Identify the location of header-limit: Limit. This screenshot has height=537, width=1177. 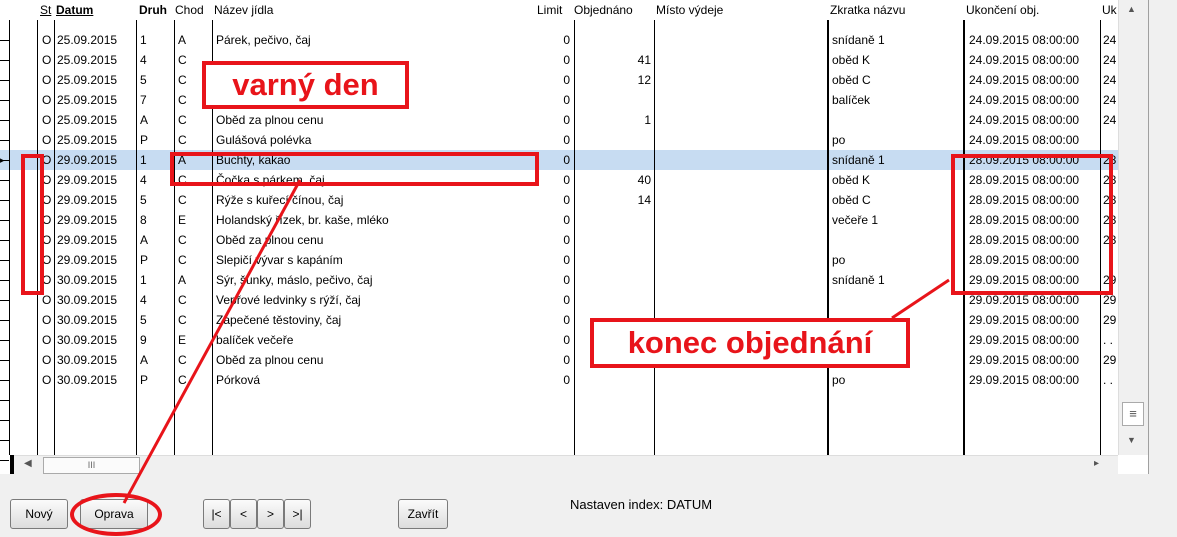
(549, 10).